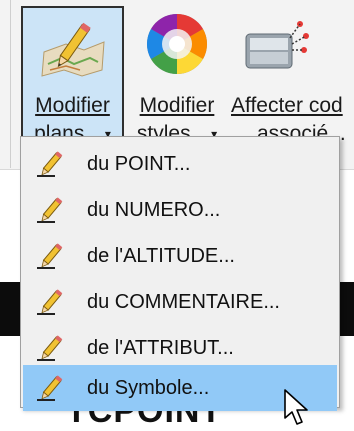 The image size is (354, 431). Describe the element at coordinates (296, 407) in the screenshot. I see `mouse-cursor-icon` at that location.